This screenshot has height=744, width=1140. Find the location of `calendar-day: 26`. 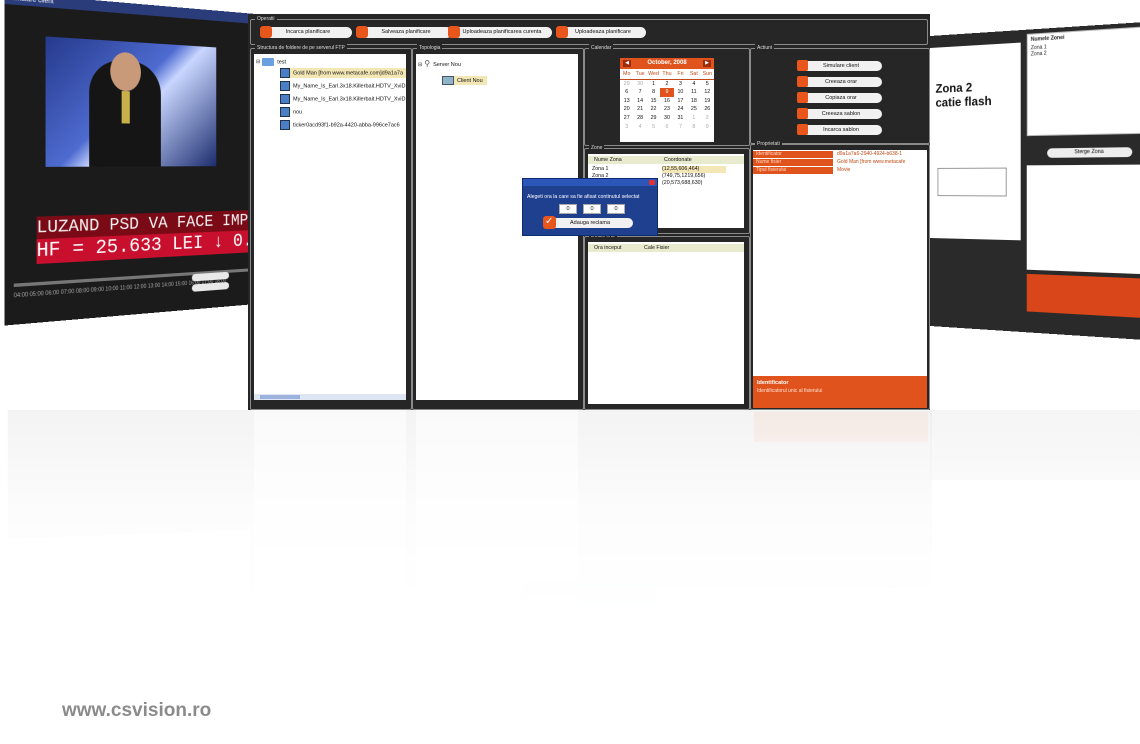

calendar-day: 26 is located at coordinates (707, 109).